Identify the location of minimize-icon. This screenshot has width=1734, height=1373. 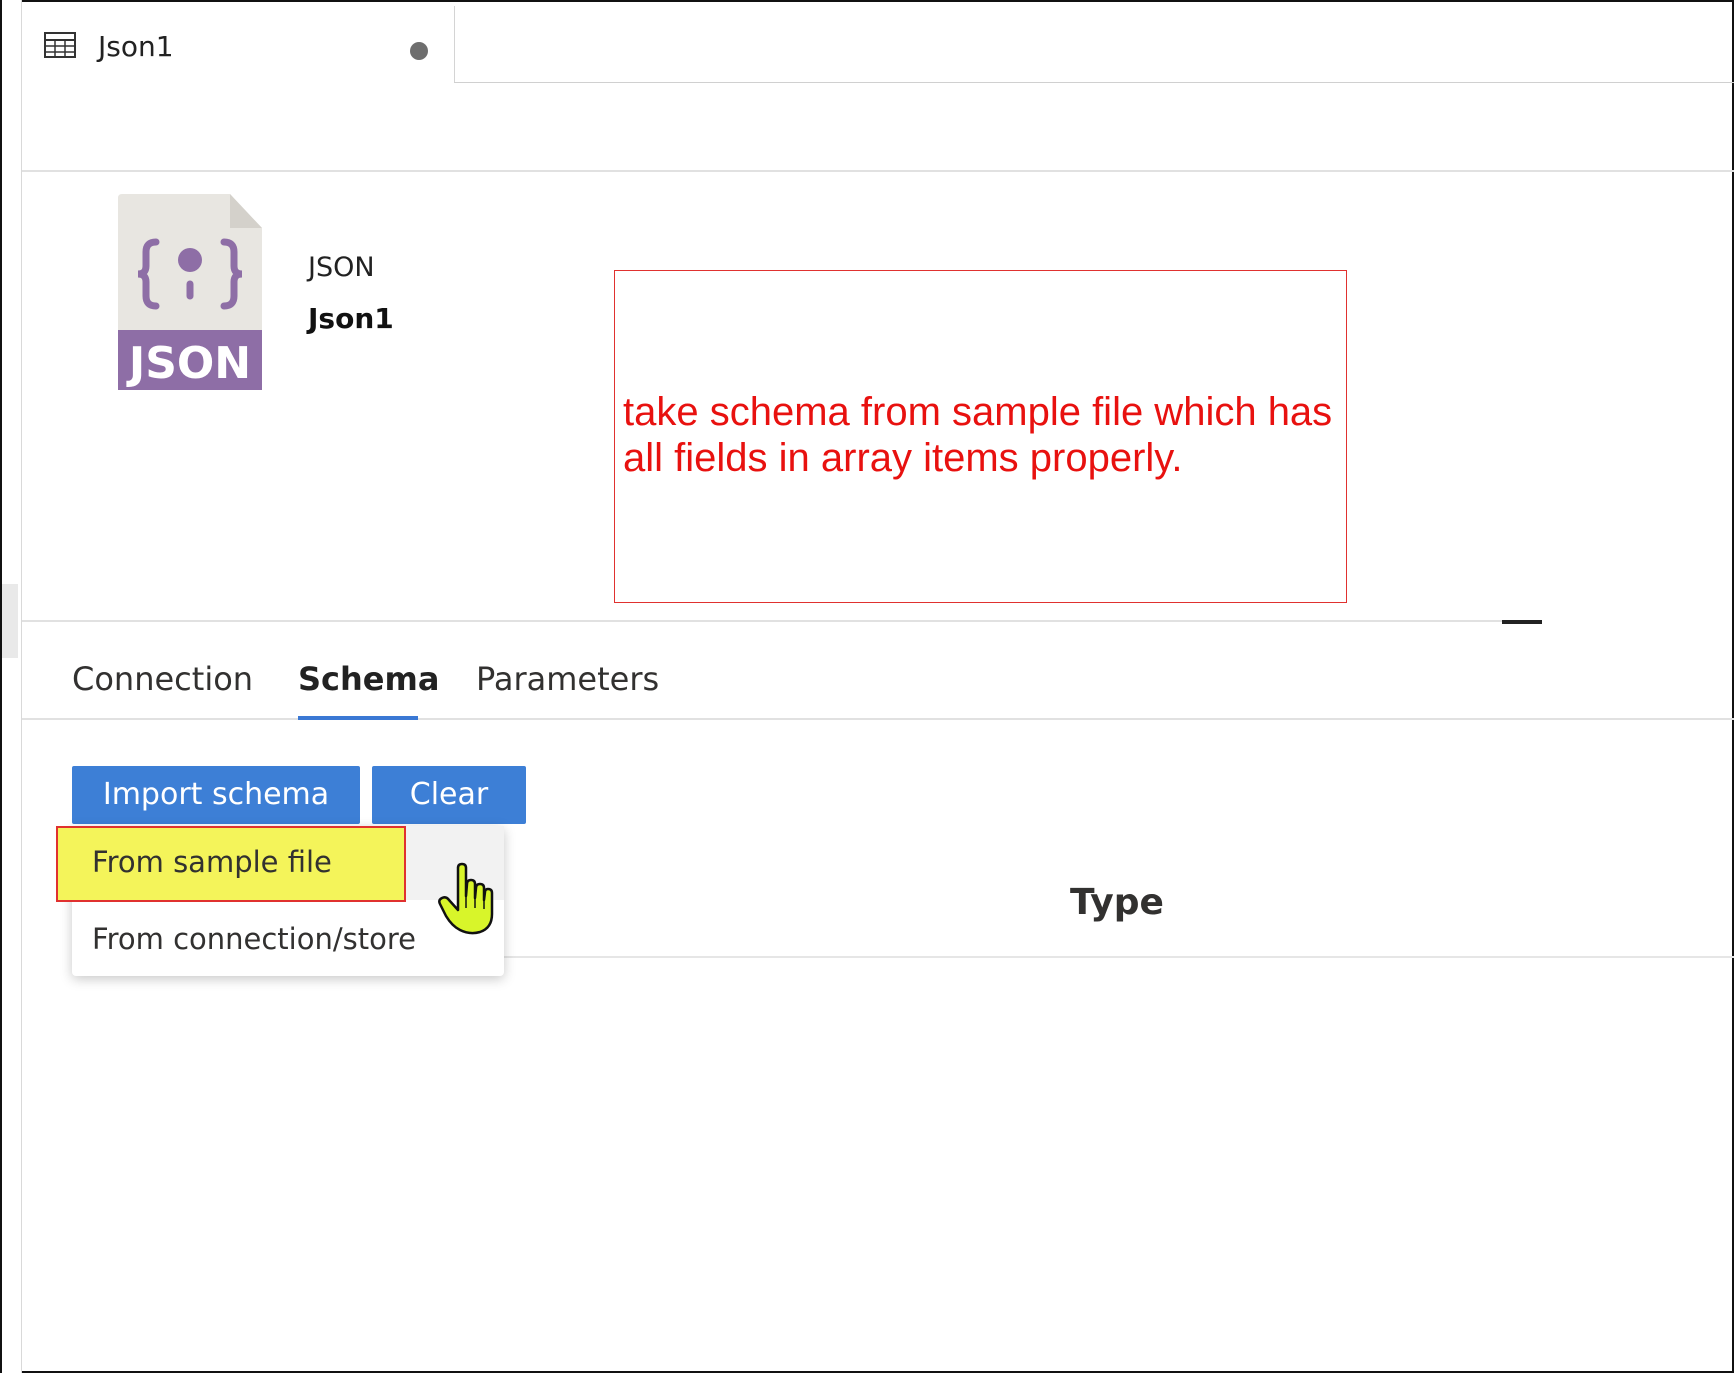
(1522, 622).